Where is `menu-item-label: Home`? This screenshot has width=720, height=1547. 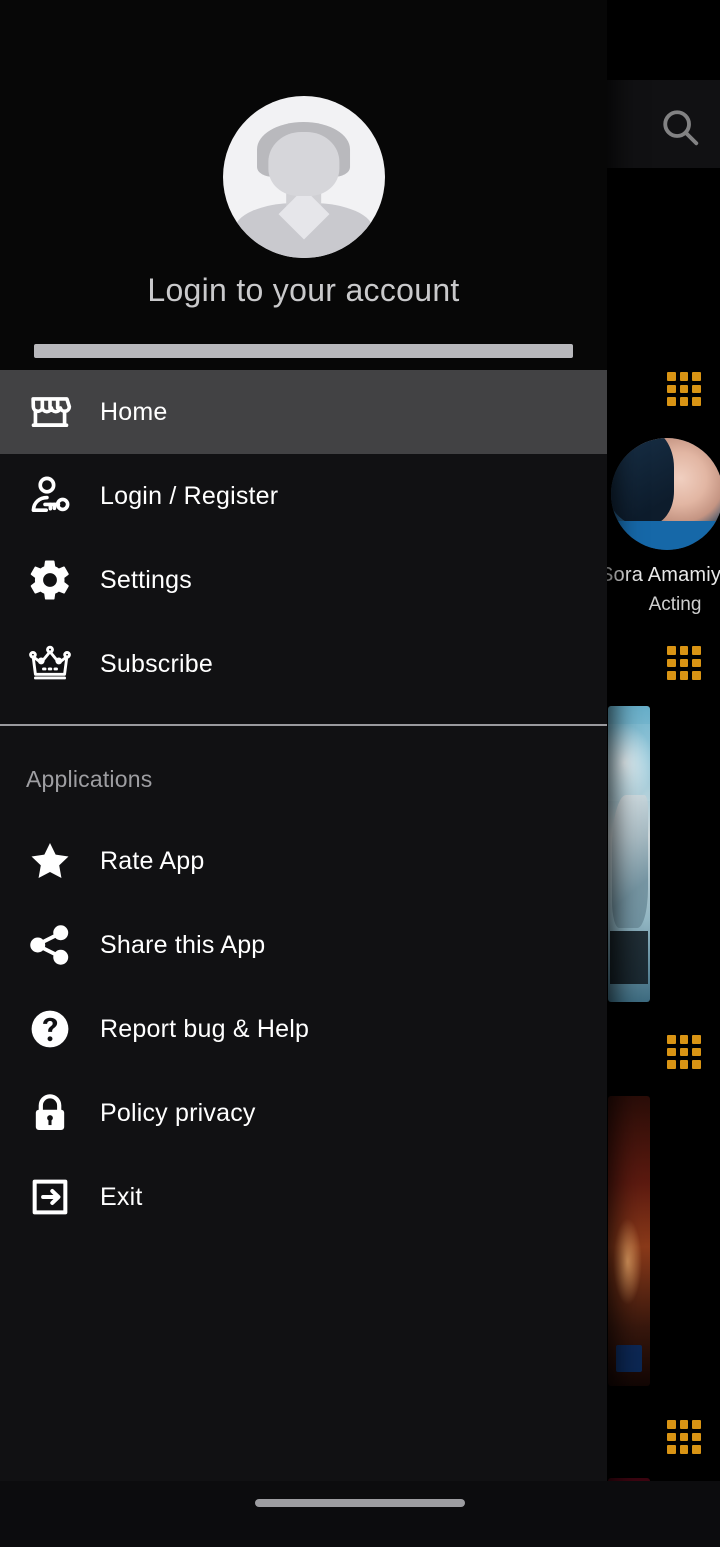 menu-item-label: Home is located at coordinates (134, 411).